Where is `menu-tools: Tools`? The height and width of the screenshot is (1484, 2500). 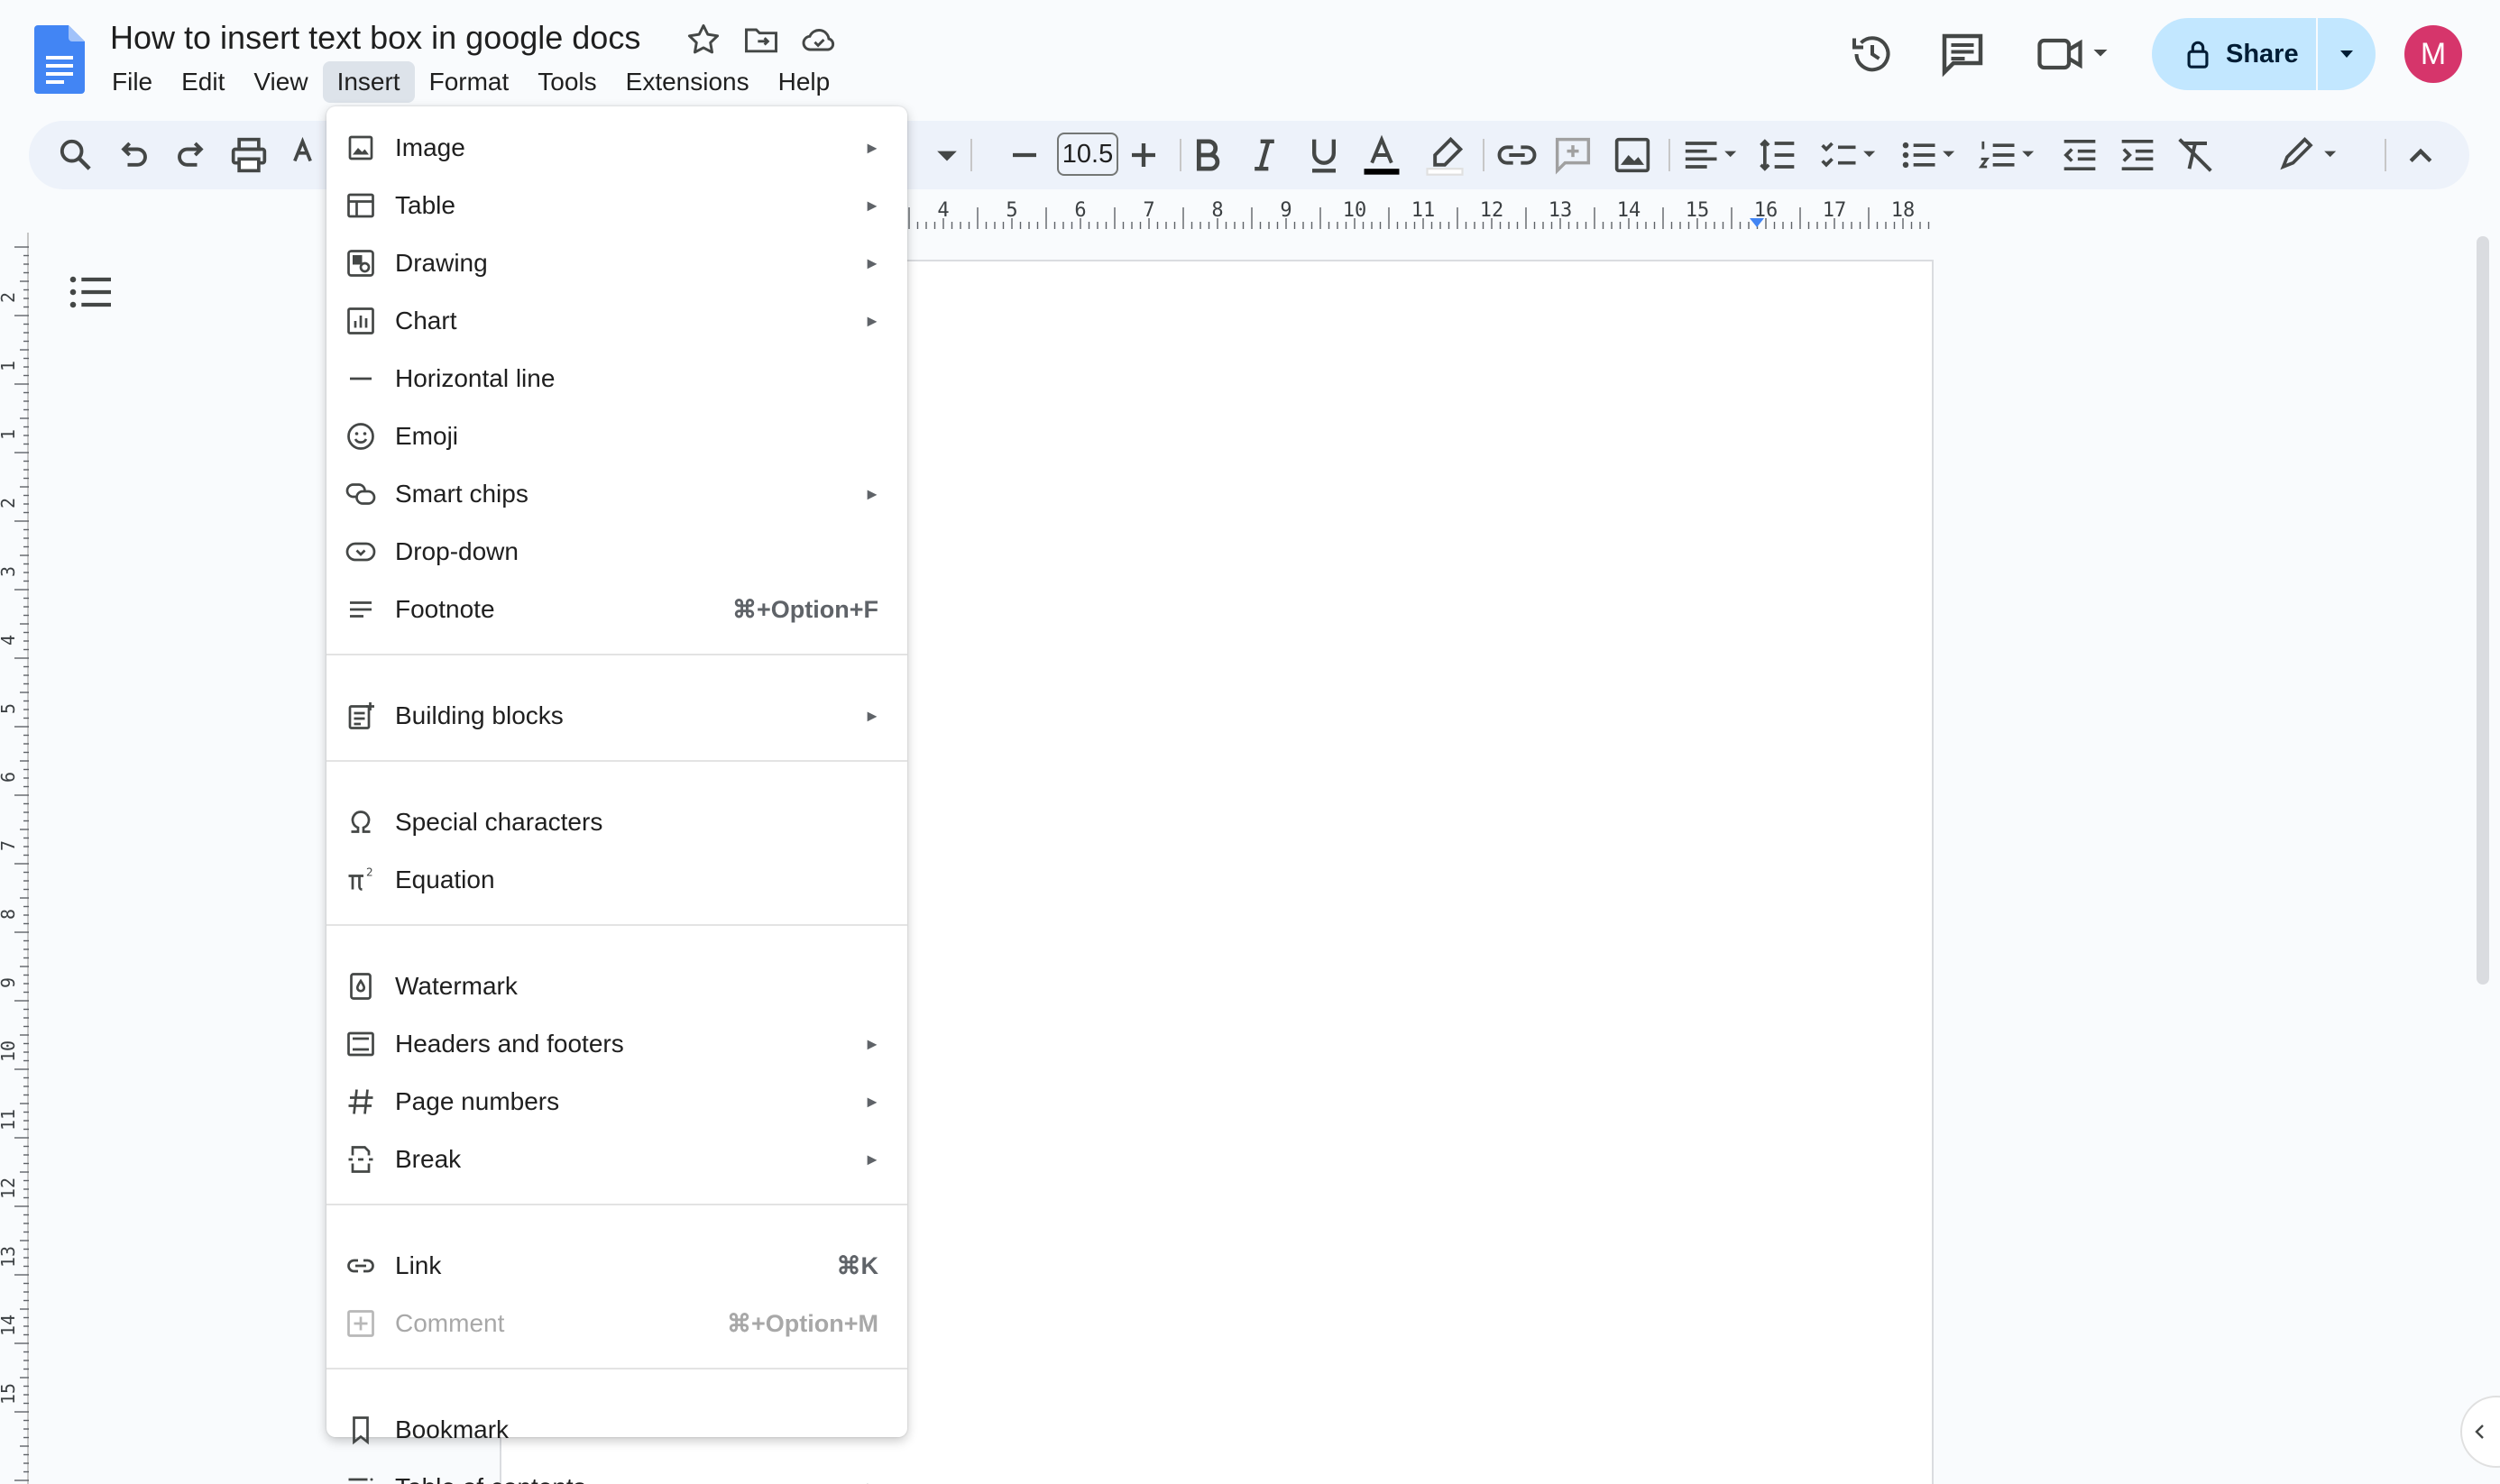
menu-tools: Tools is located at coordinates (567, 82).